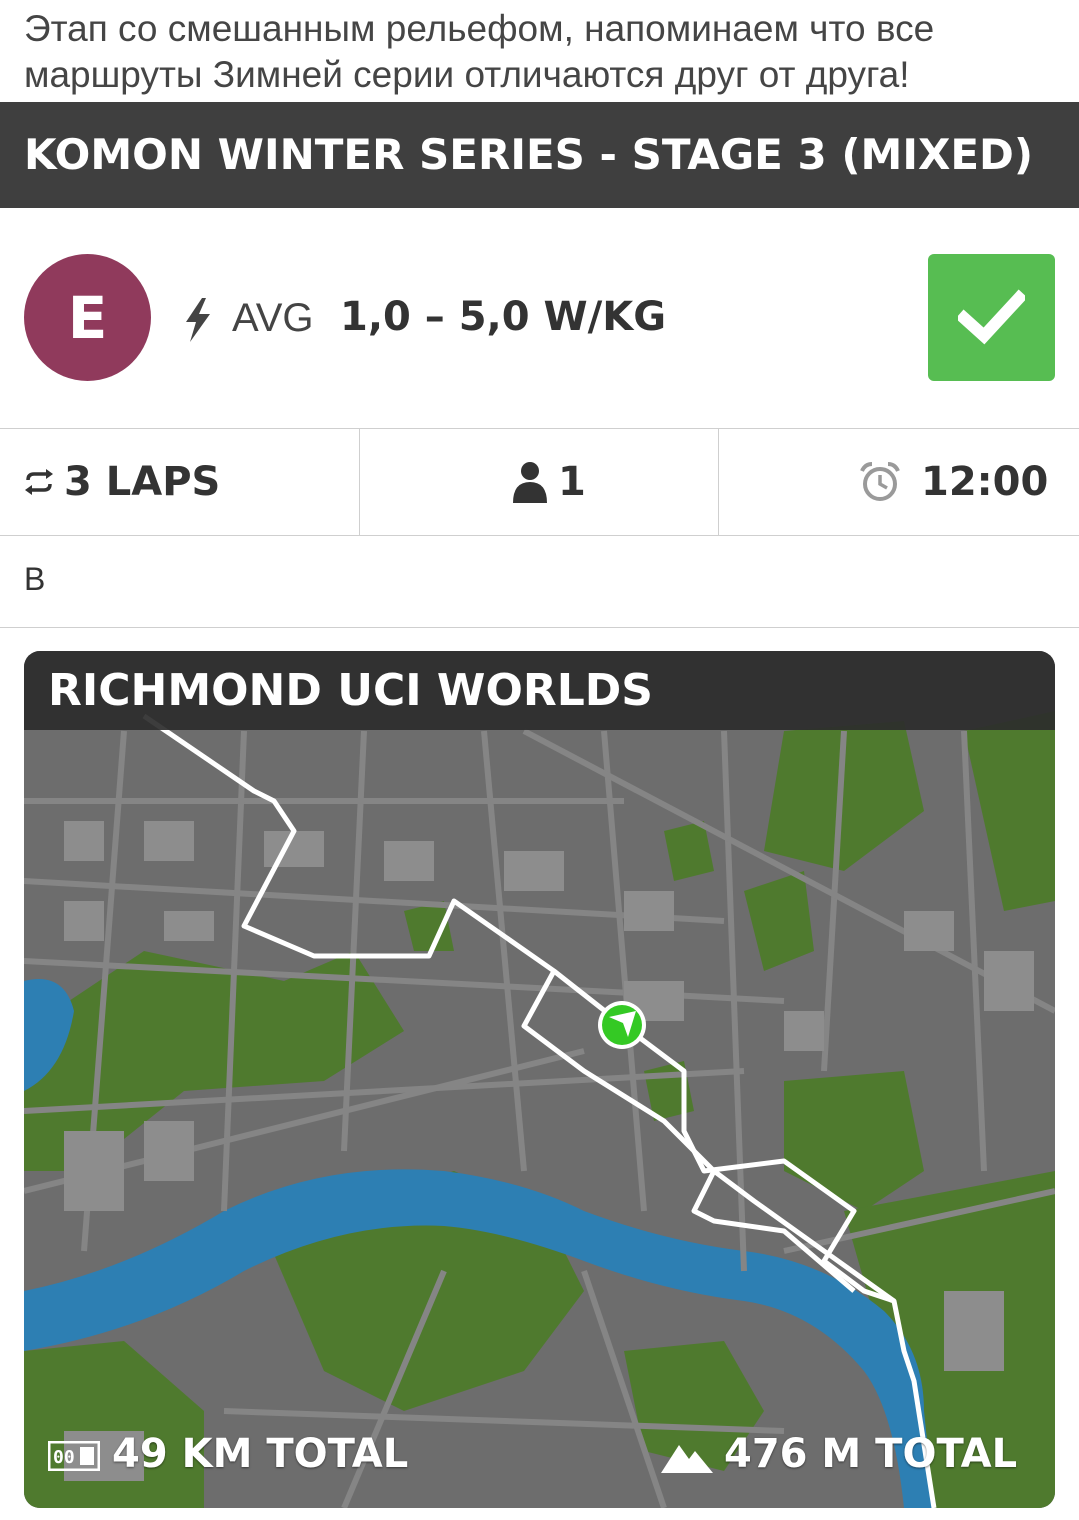 Image resolution: width=1079 pixels, height=1520 pixels. I want to click on checkmark-icon, so click(991, 317).